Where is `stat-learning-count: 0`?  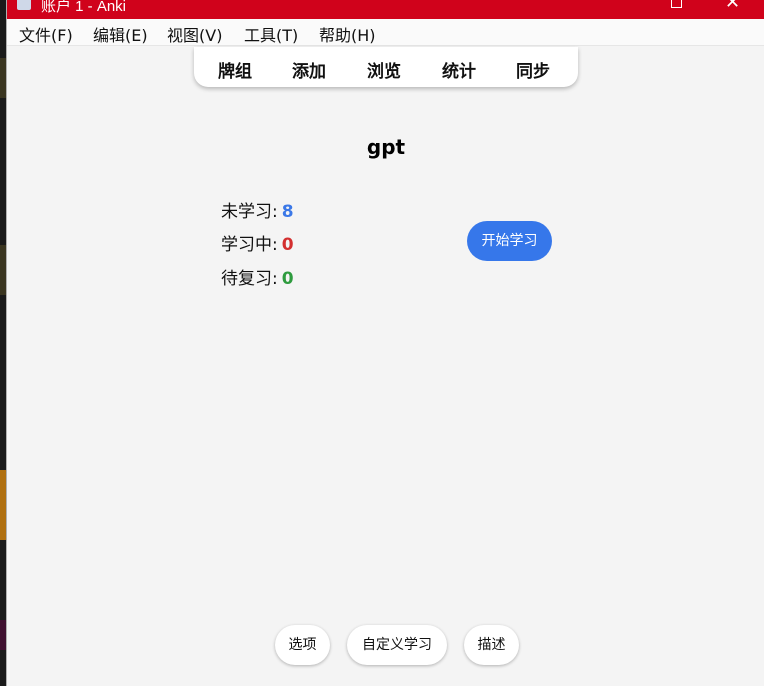 stat-learning-count: 0 is located at coordinates (287, 245).